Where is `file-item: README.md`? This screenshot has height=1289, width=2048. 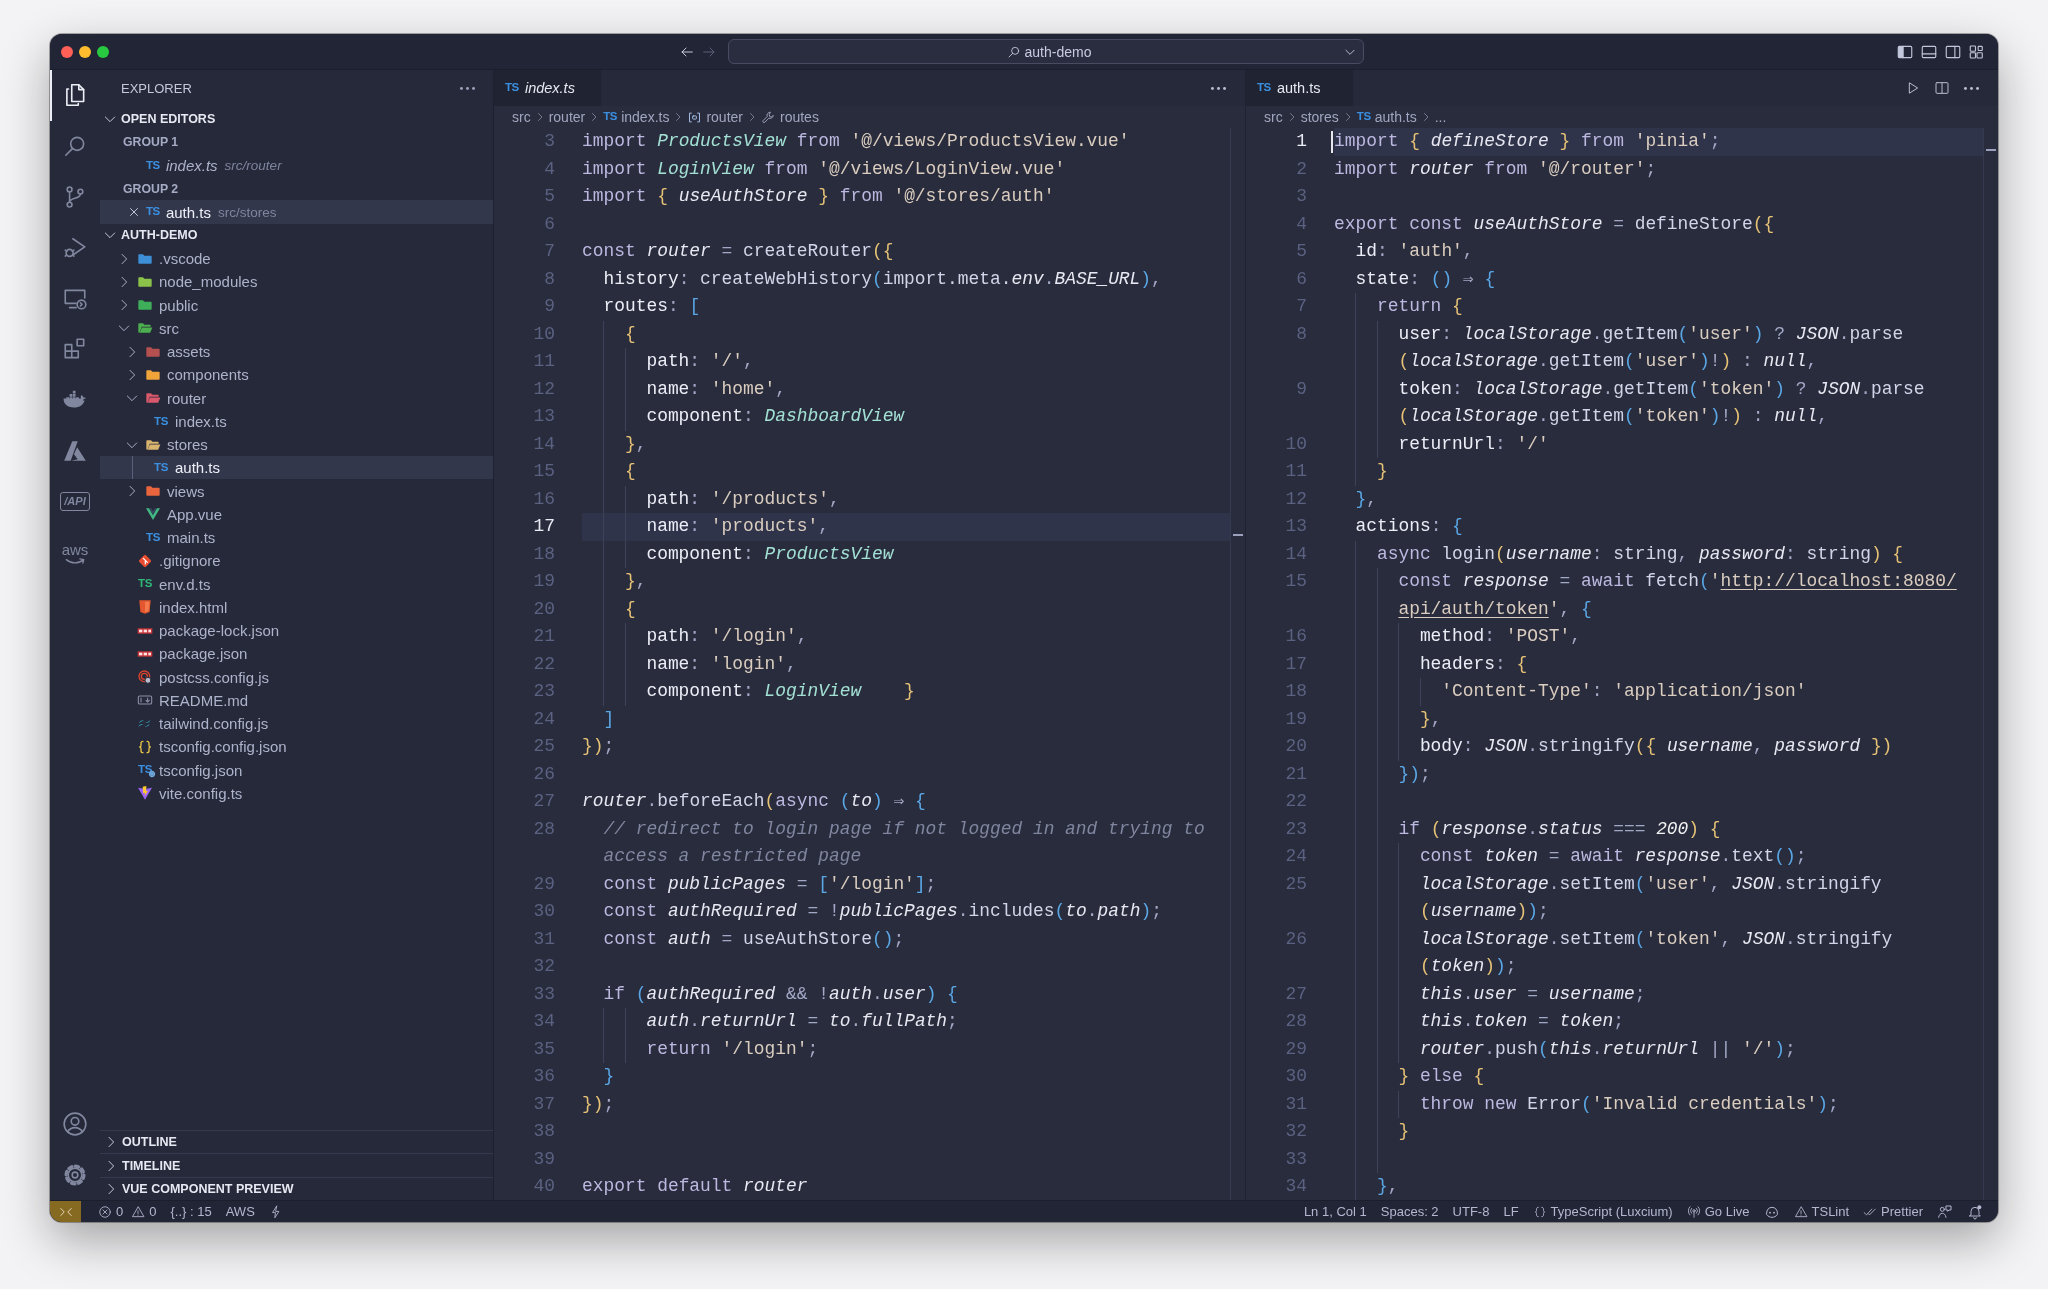 file-item: README.md is located at coordinates (296, 700).